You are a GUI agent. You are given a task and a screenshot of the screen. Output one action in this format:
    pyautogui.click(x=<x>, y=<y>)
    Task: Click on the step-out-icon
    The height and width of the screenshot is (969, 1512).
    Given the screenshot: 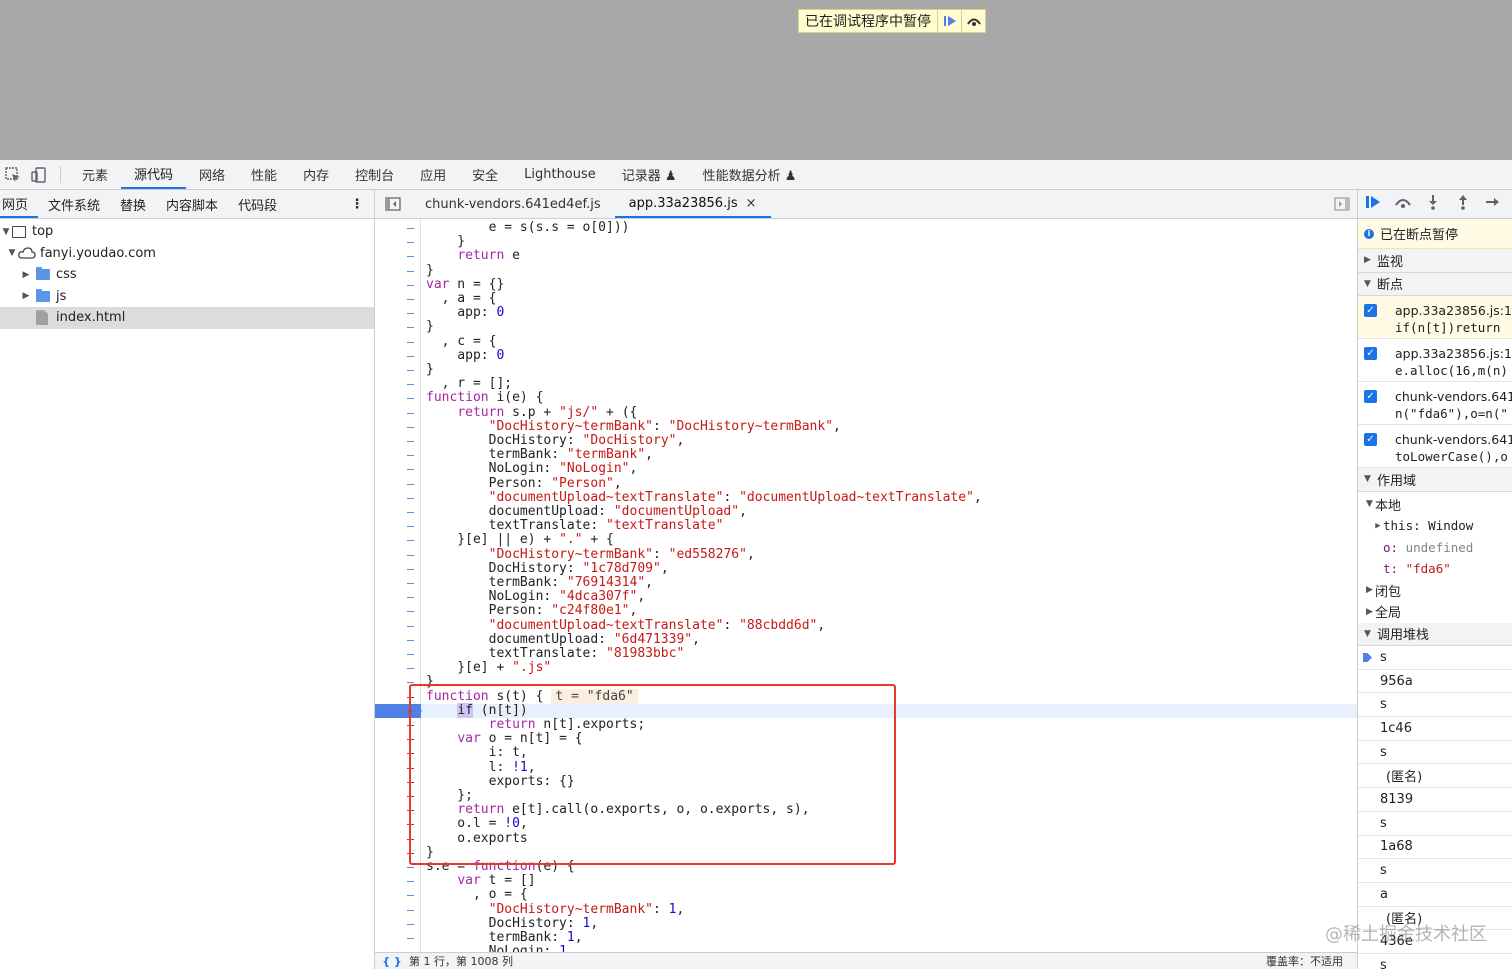 What is the action you would take?
    pyautogui.click(x=1463, y=204)
    